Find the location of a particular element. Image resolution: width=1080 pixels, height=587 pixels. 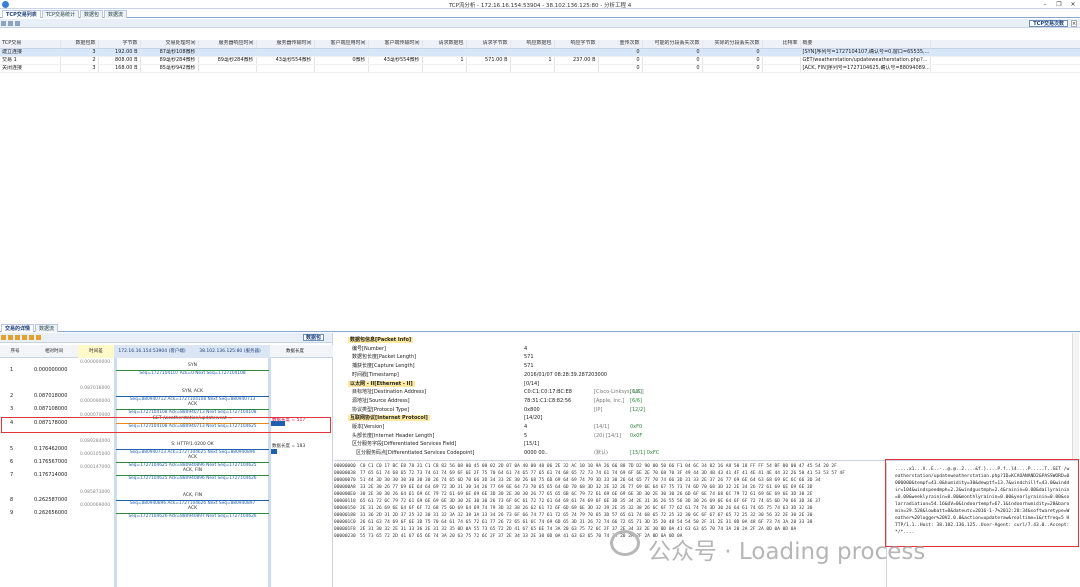

tree-node: 版本[Version] 4 [14/1] 0xF0 is located at coordinates (711, 427).